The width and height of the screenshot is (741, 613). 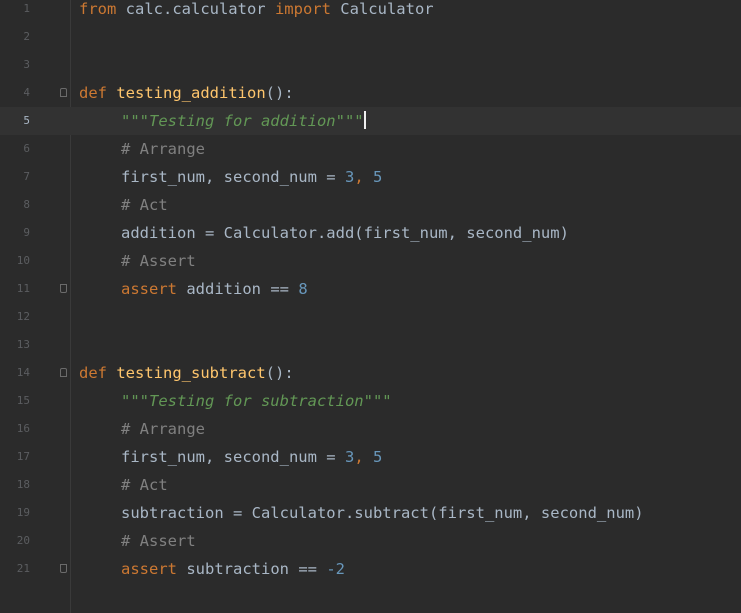 What do you see at coordinates (23, 540) in the screenshot?
I see `line-number: 20` at bounding box center [23, 540].